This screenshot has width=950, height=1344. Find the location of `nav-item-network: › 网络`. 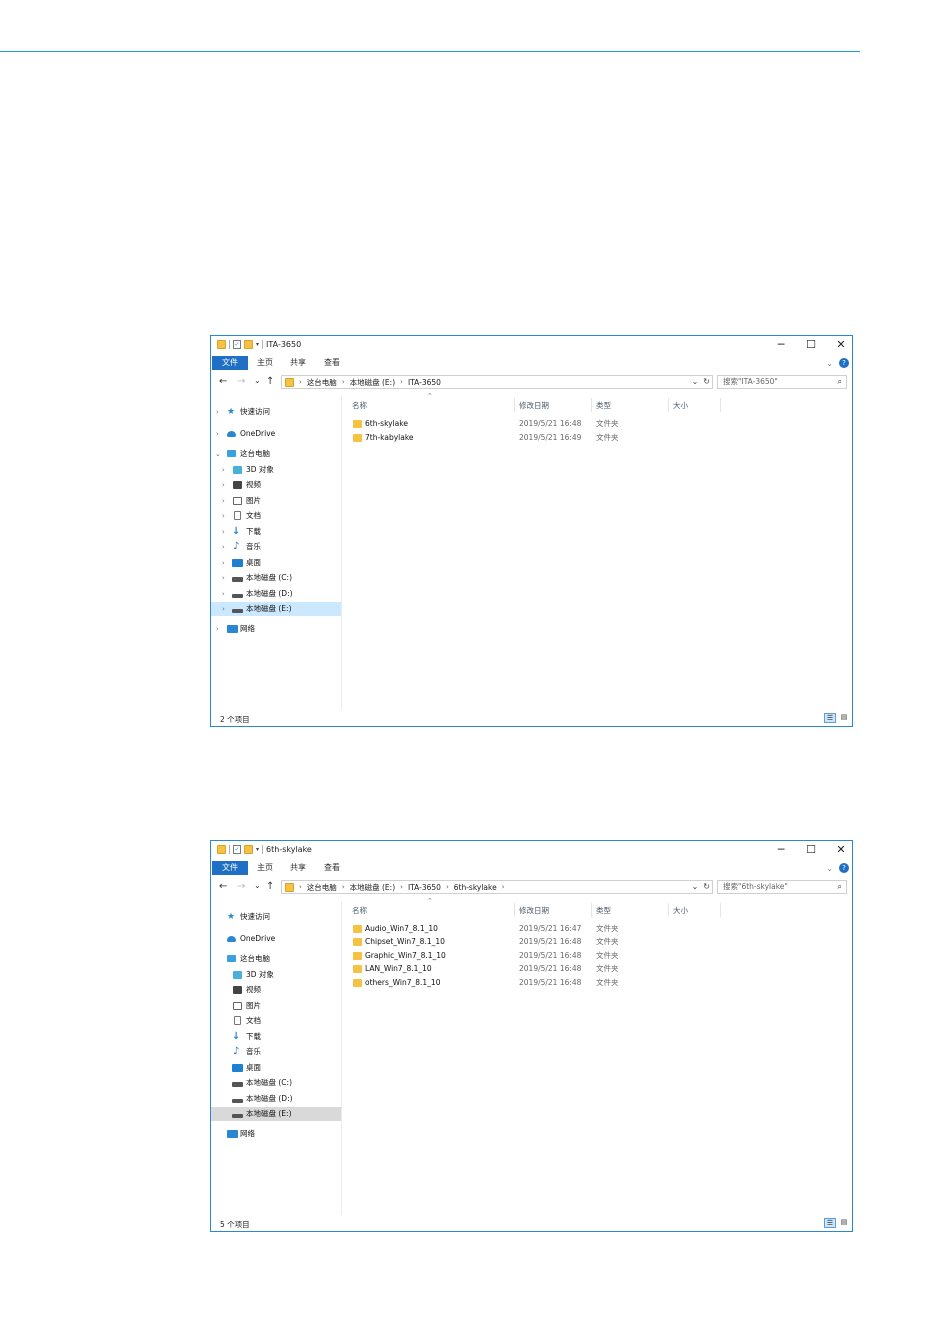

nav-item-network: › 网络 is located at coordinates (276, 629).